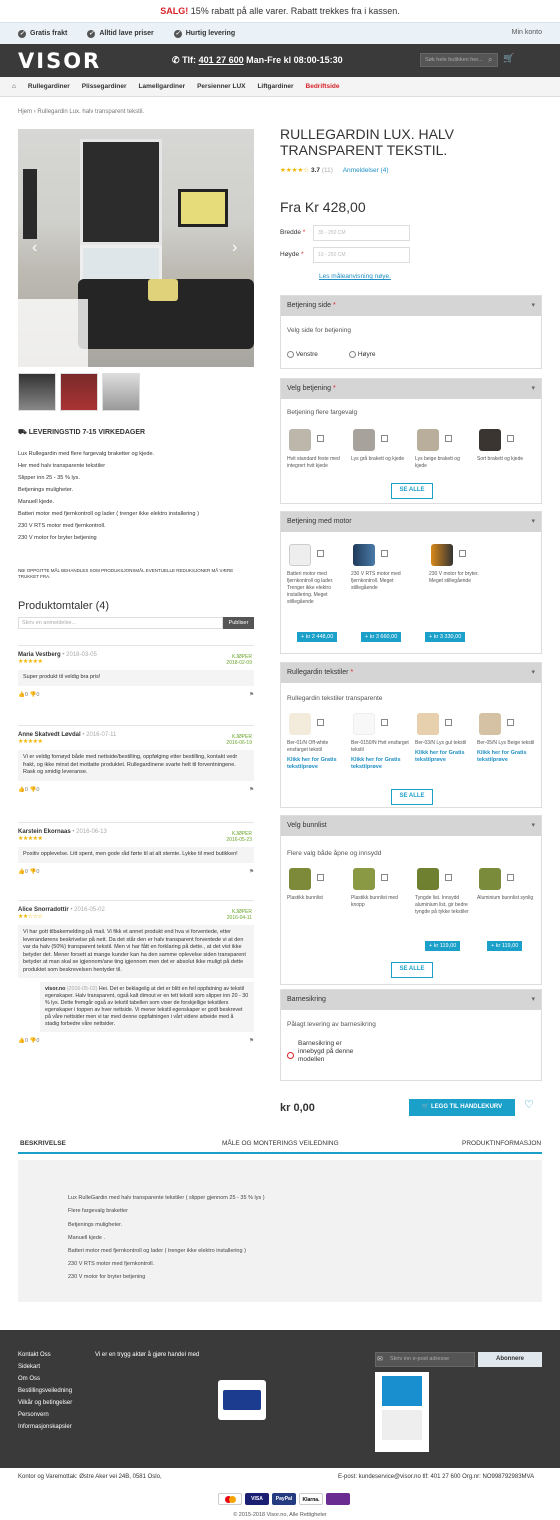 Image resolution: width=560 pixels, height=1520 pixels. Describe the element at coordinates (295, 170) in the screenshot. I see `star-rating: ★★★★☆` at that location.